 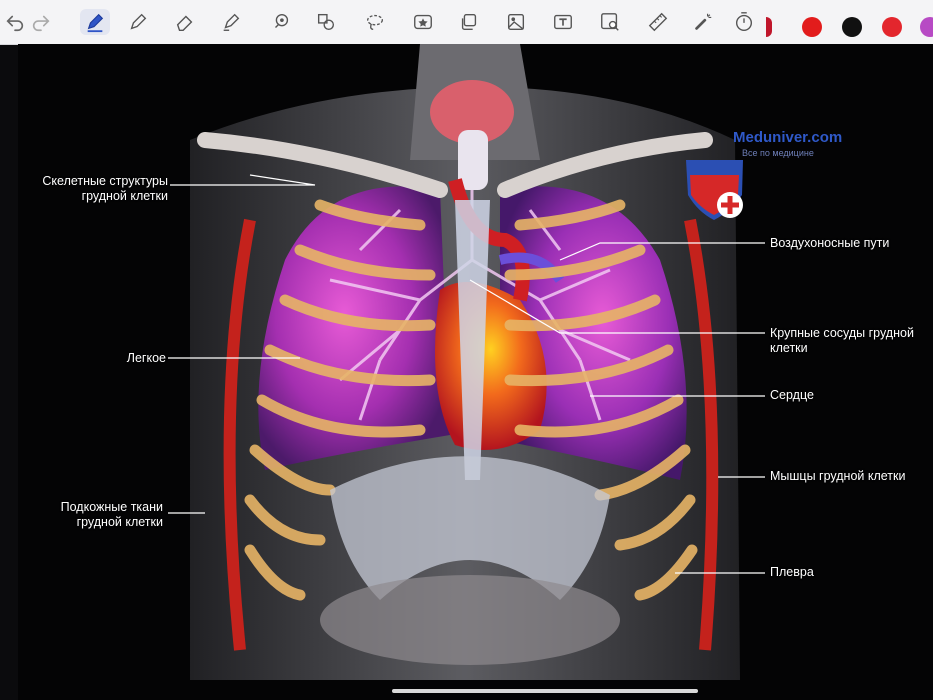 I want to click on label-subcutaneous-tissue: Подкожные ткани грудной клетки, so click(x=111, y=514).